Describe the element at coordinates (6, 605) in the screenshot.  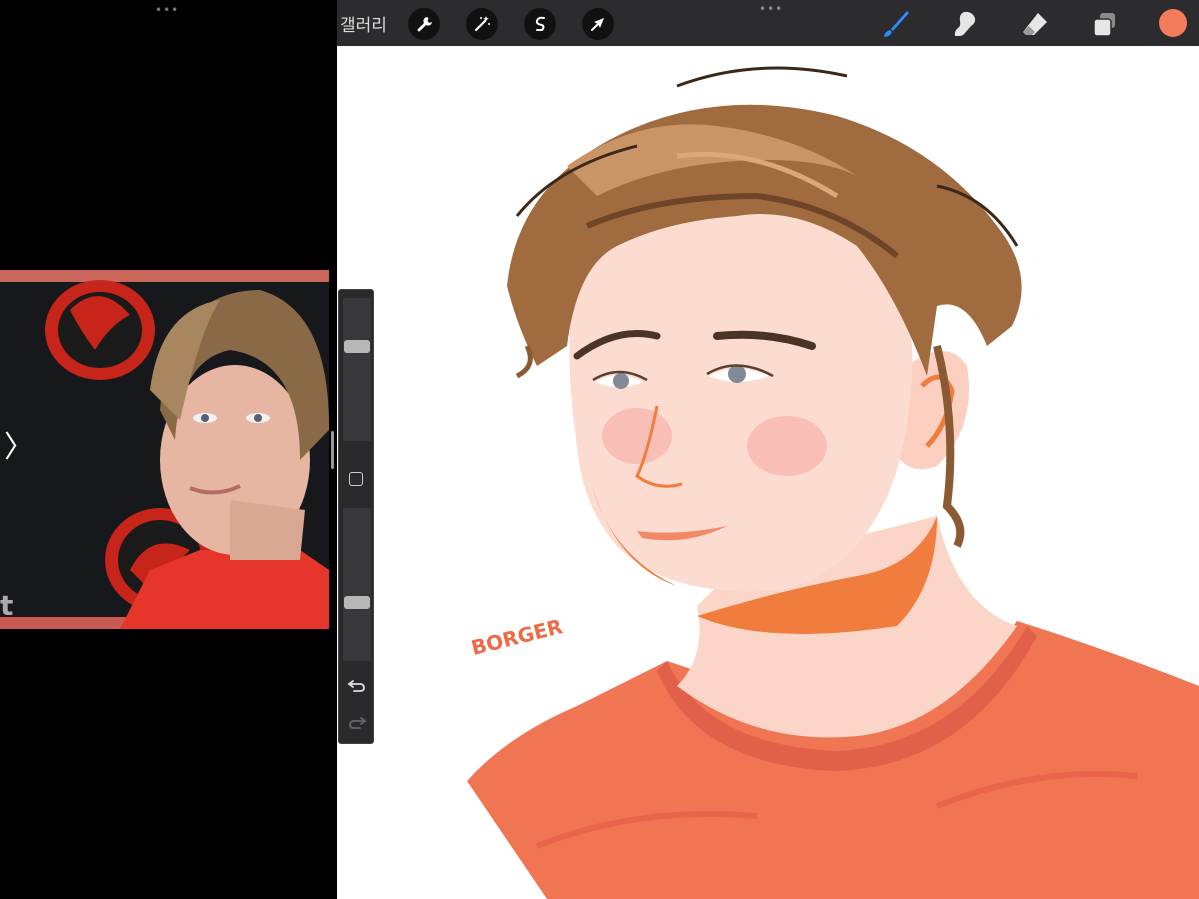
I see `svg-text: t` at that location.